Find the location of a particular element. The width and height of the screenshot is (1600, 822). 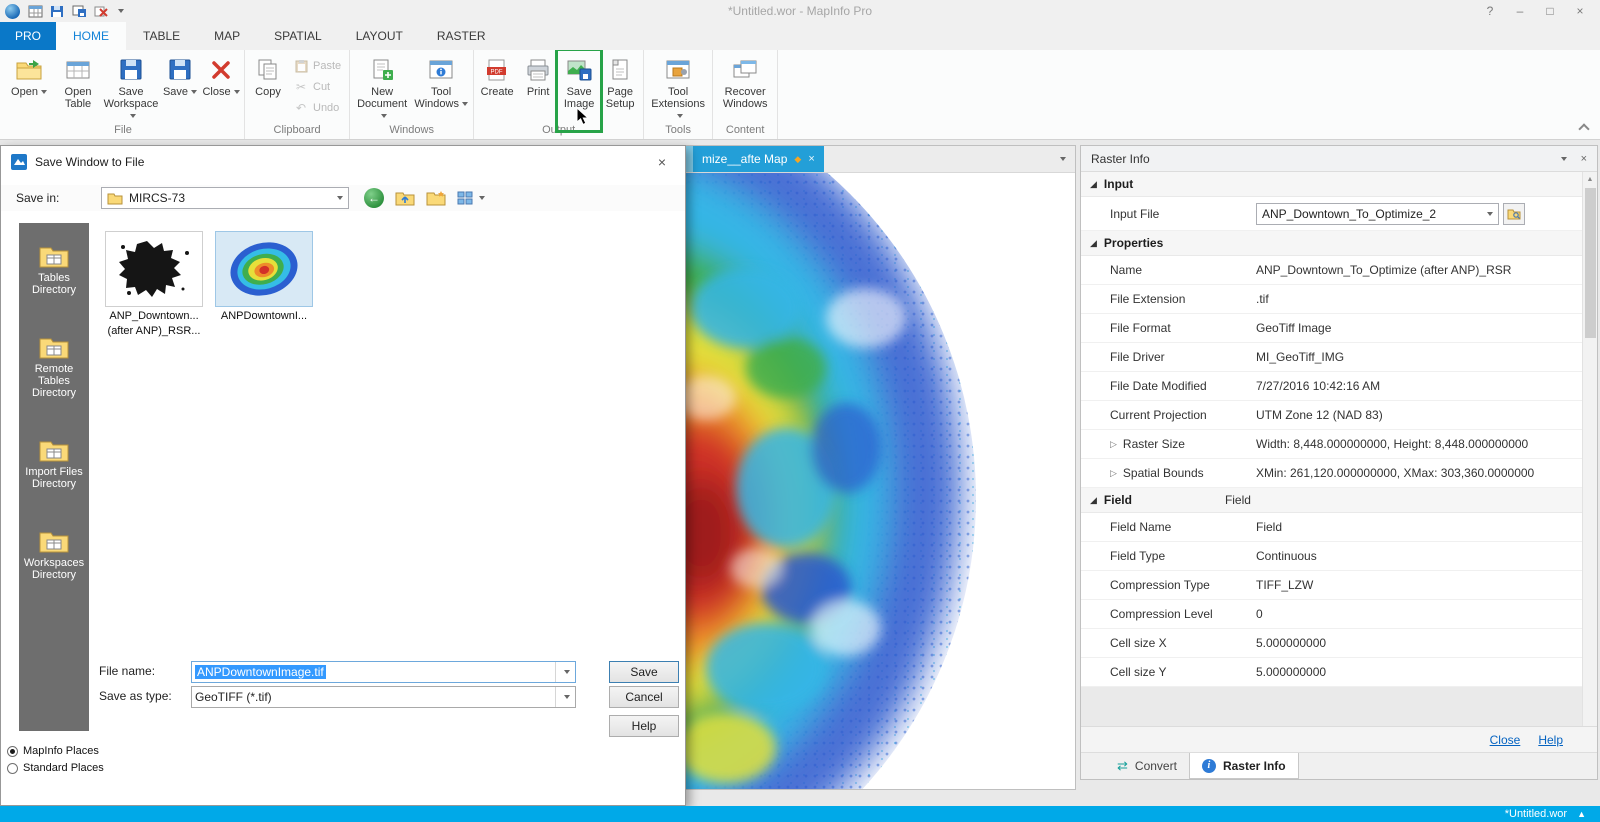

tab-table: TABLE is located at coordinates (161, 36).